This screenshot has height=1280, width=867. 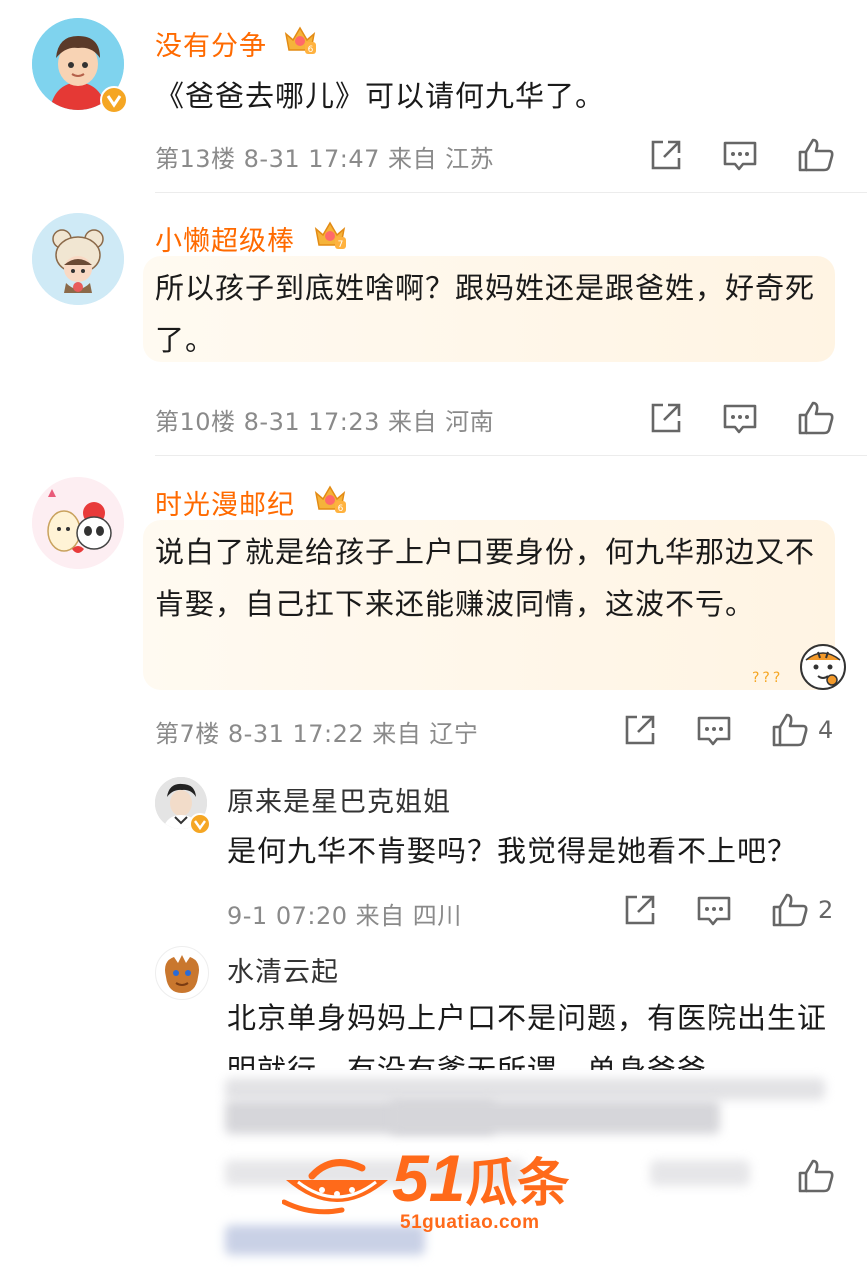 What do you see at coordinates (317, 734) in the screenshot?
I see `comment-meta: 第7楼 8-31 17:22 来自 辽宁` at bounding box center [317, 734].